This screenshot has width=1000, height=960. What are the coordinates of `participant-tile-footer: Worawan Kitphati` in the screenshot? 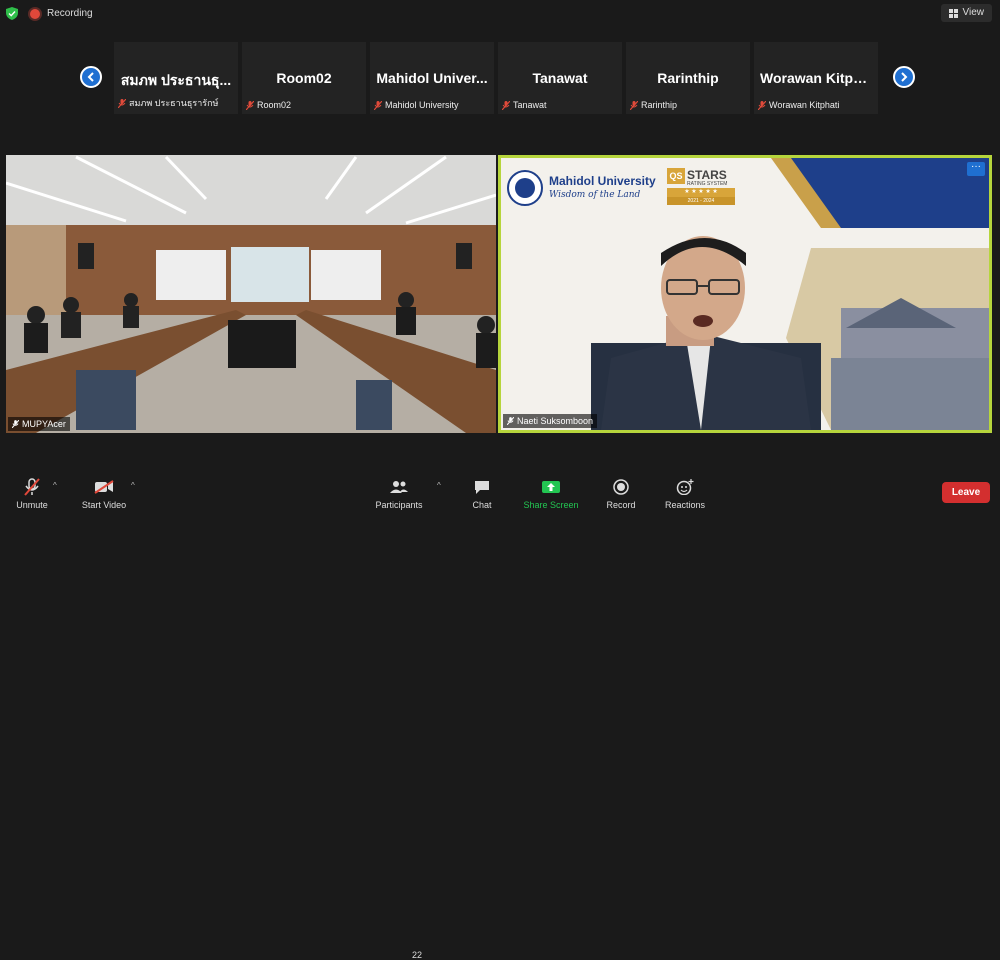 It's located at (798, 105).